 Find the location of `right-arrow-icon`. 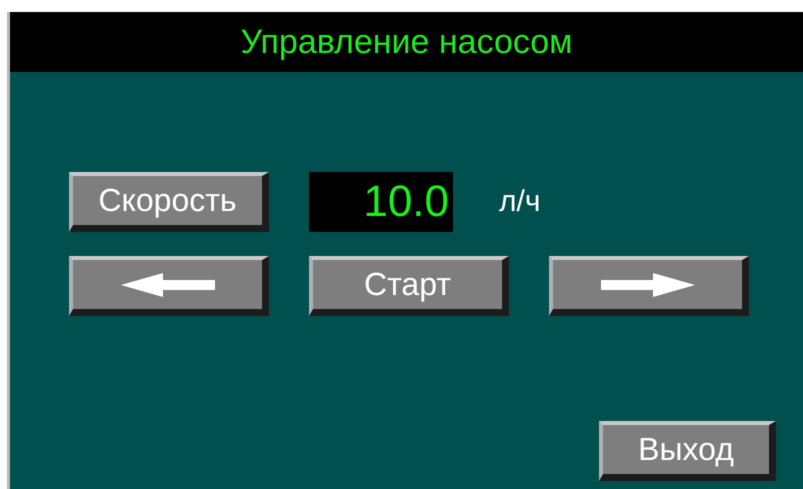

right-arrow-icon is located at coordinates (647, 284).